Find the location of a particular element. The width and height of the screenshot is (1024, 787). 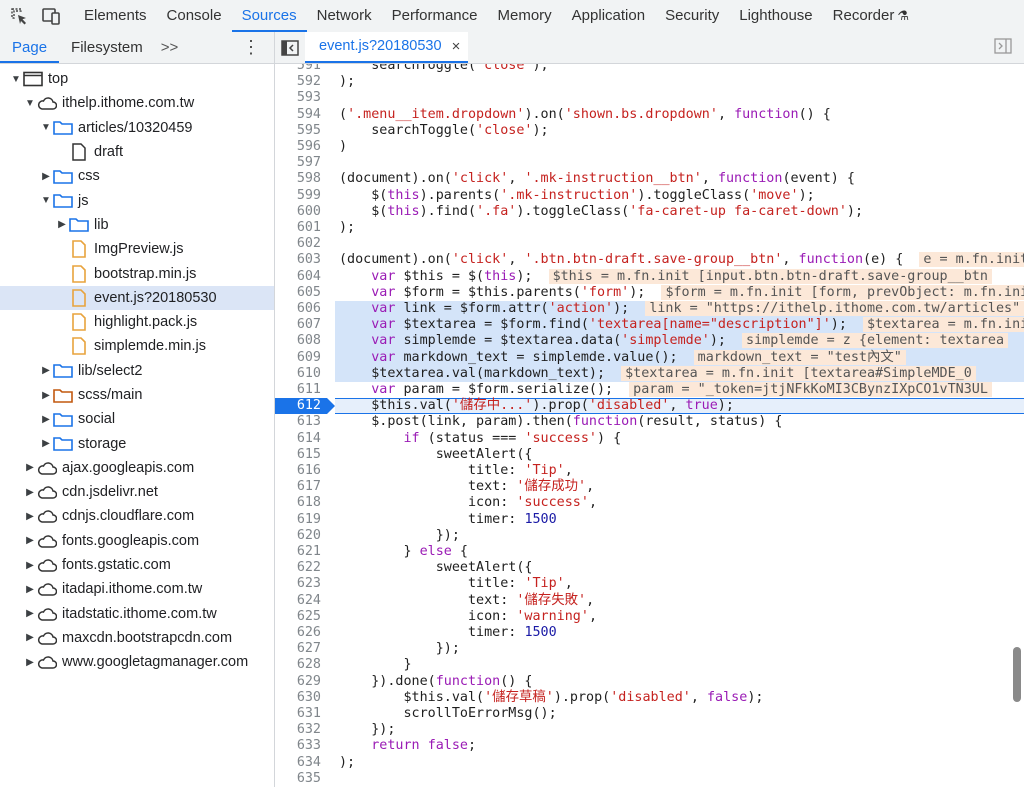

tree-item: ▼ js is located at coordinates (137, 200).